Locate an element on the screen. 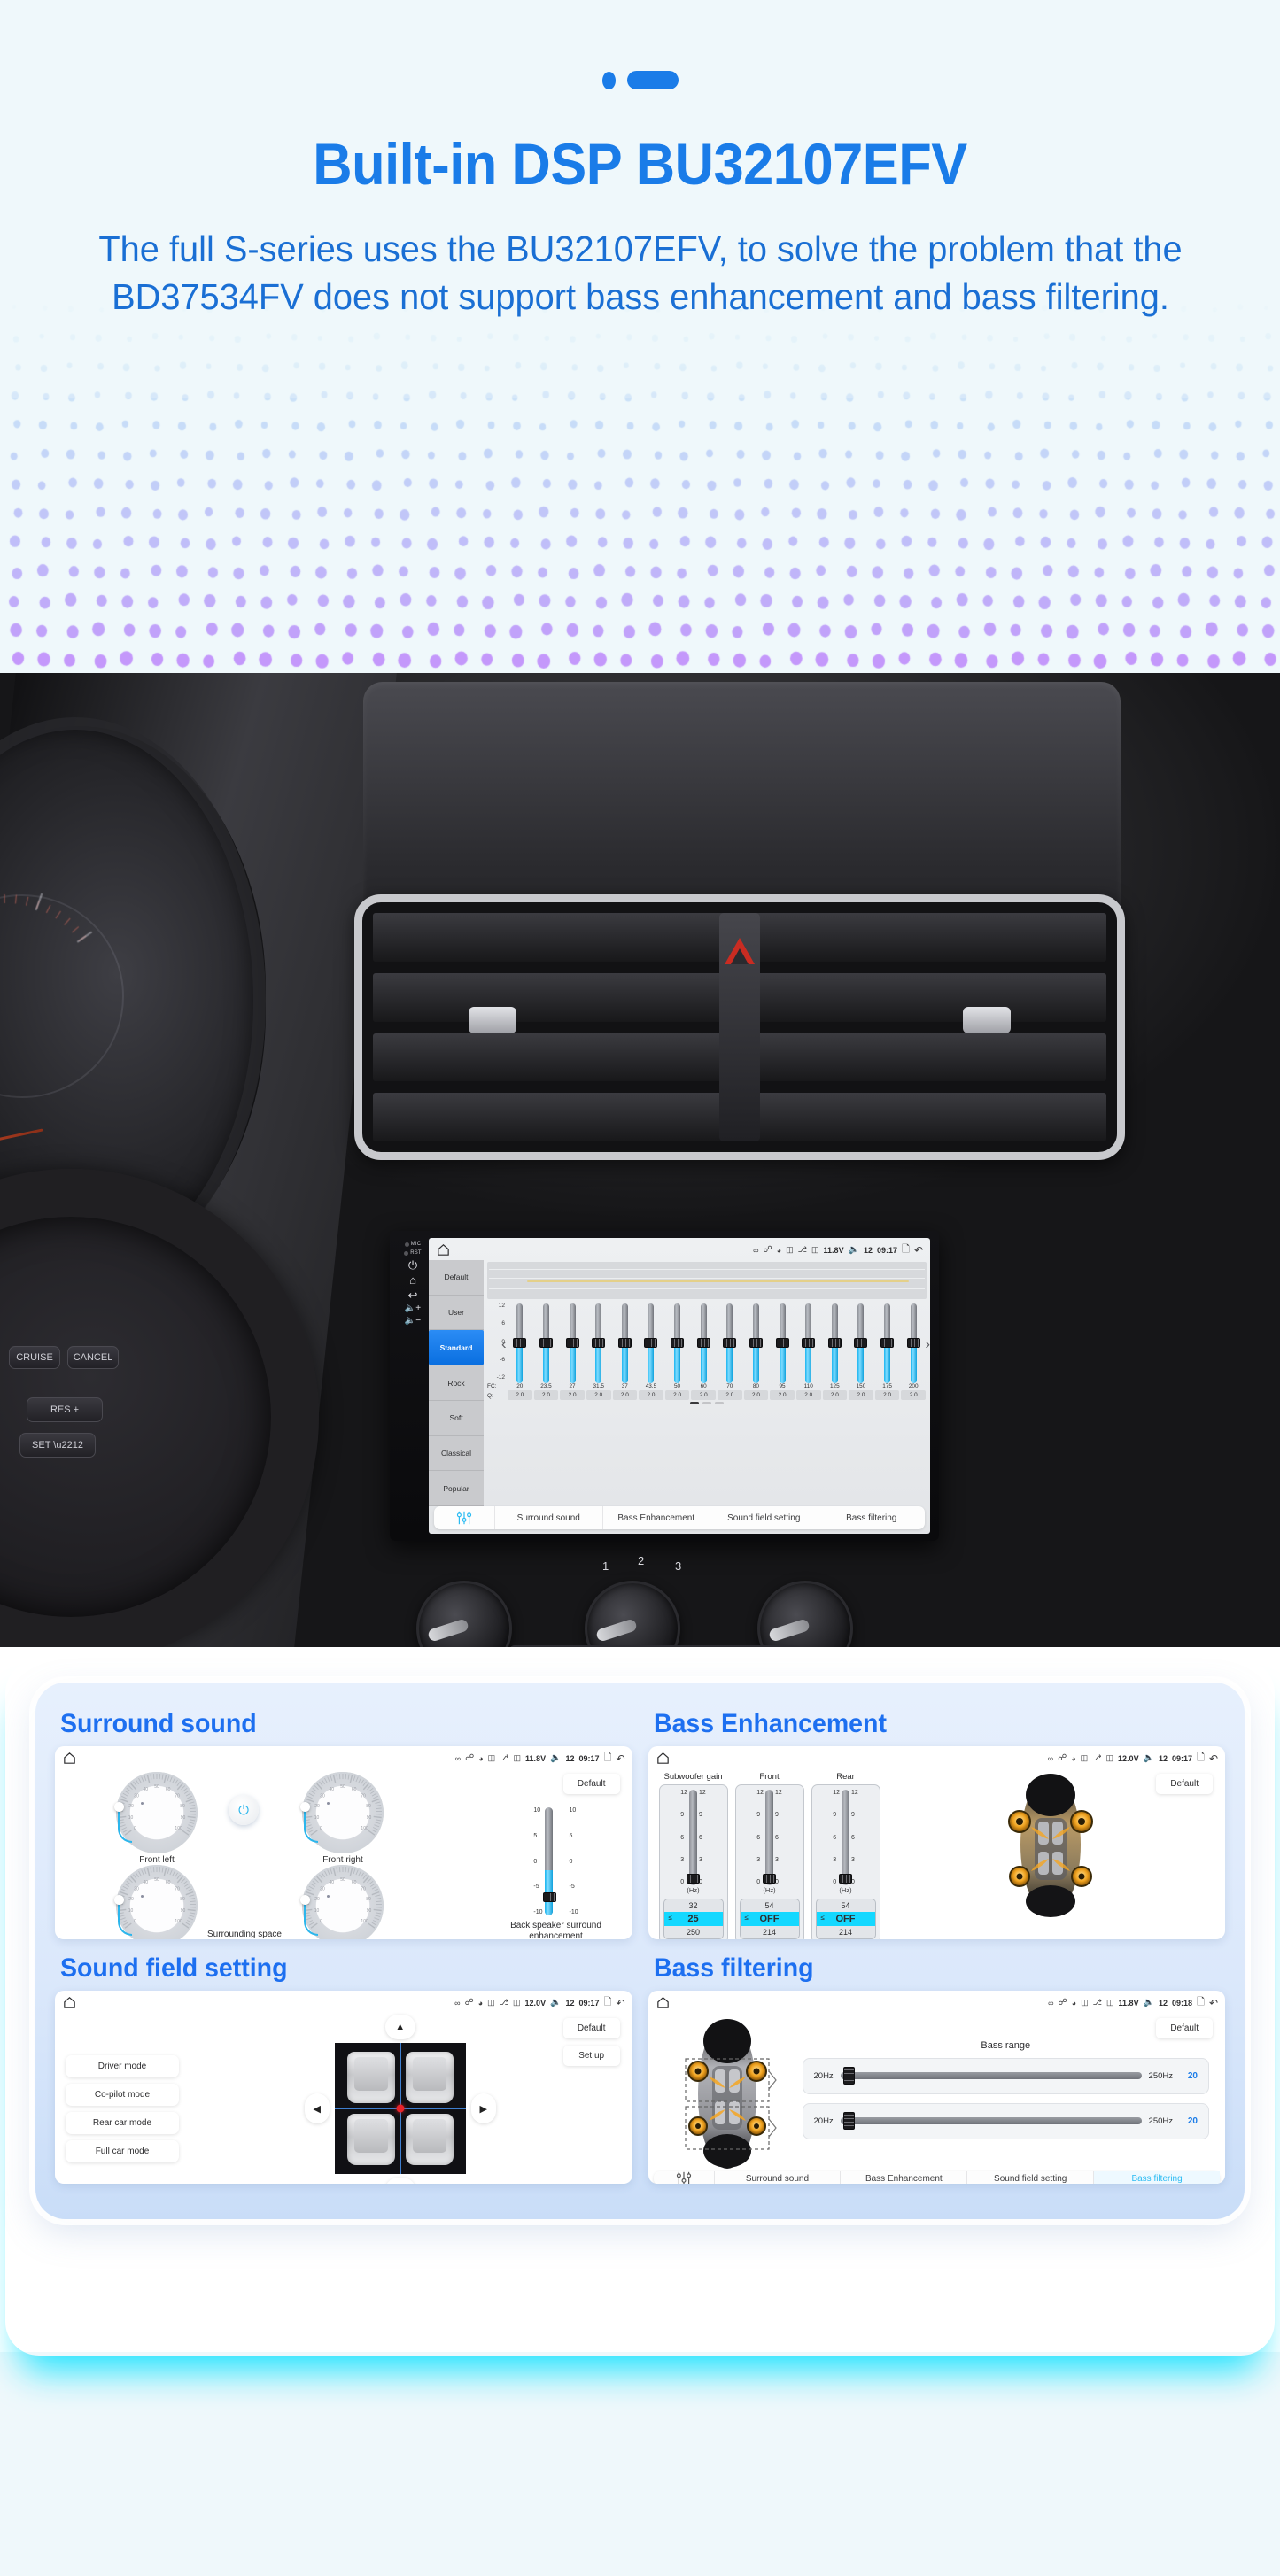  value-selected: ≤25 is located at coordinates (693, 1919).